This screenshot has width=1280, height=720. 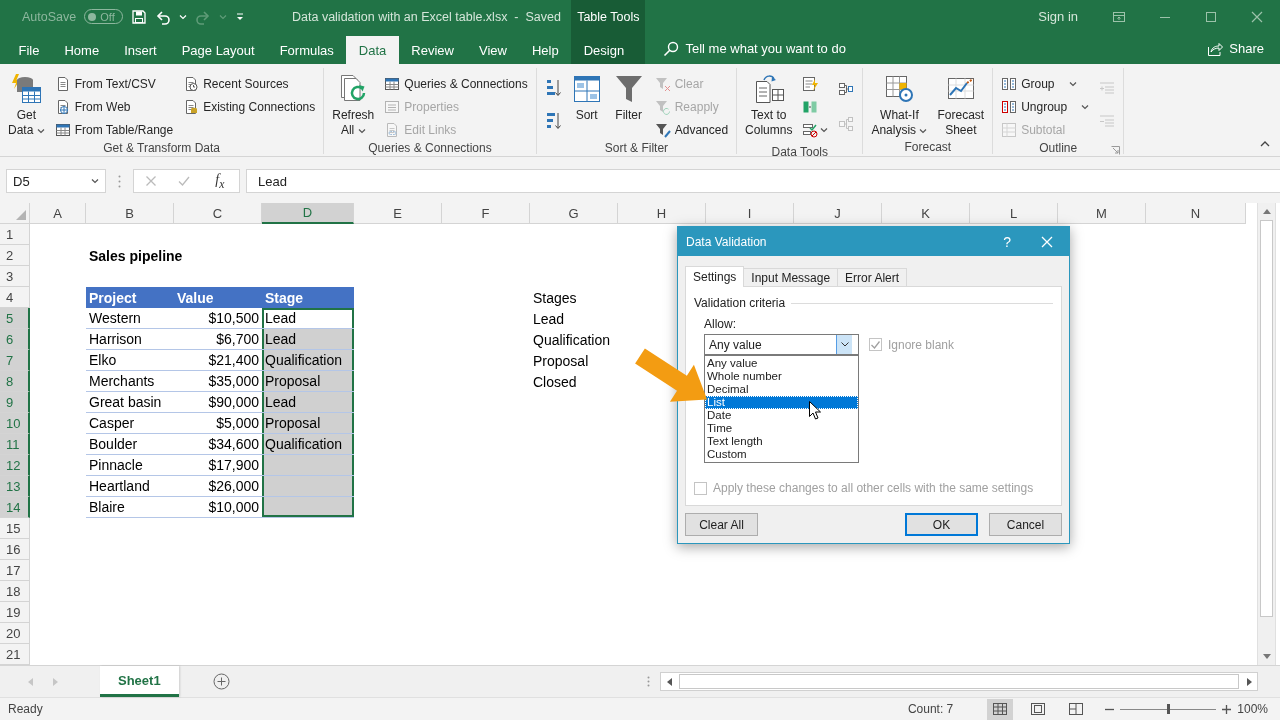 I want to click on ribbon-button: Forecast Sheet, so click(x=961, y=105).